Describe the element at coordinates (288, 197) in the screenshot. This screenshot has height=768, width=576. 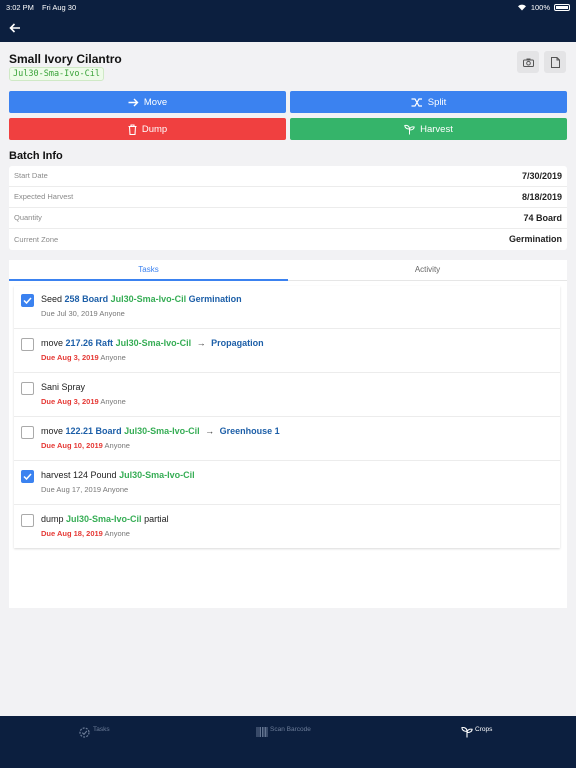
I see `info-row-expected-harvest: Expected Harvest 8/18/2019` at that location.